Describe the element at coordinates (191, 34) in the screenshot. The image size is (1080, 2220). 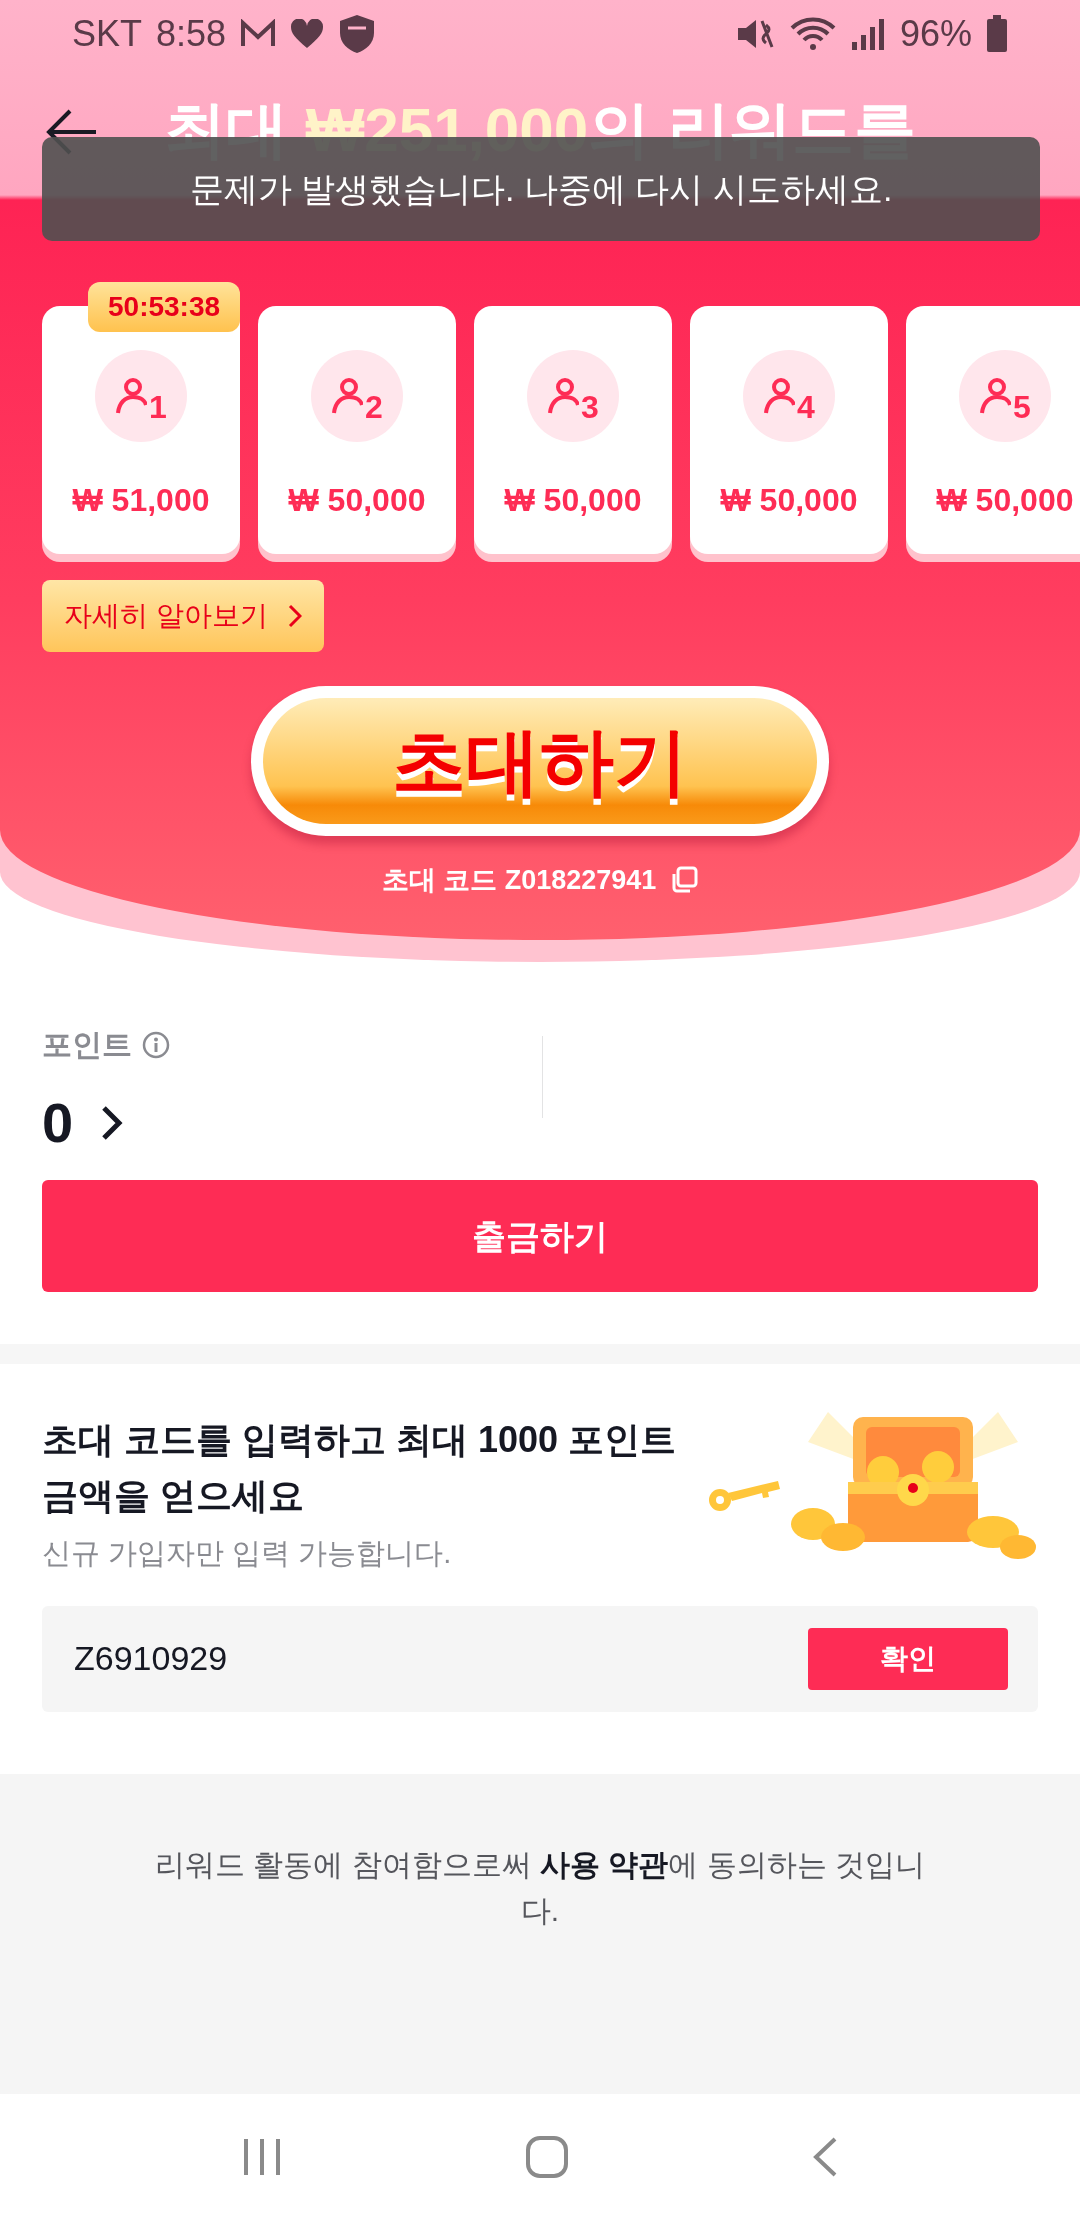
I see `clock: 8:58` at that location.